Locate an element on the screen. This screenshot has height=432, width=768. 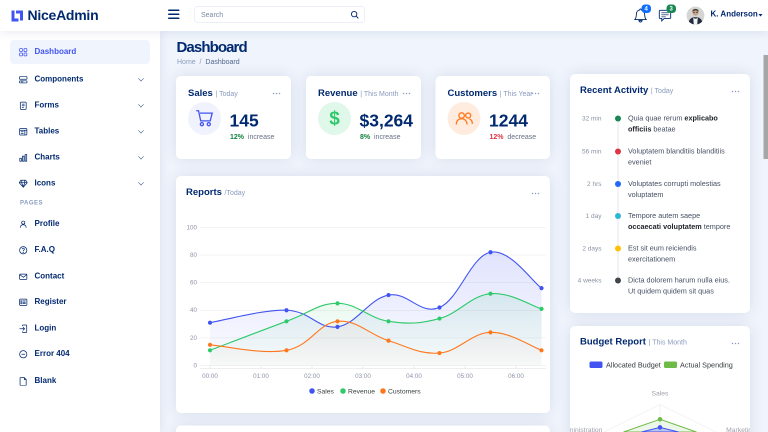
svg-text: 04:00 is located at coordinates (414, 376).